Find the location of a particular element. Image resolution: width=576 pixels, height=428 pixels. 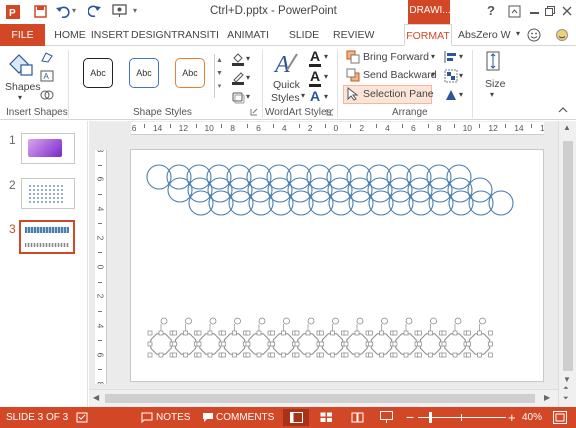

shapes-icon is located at coordinates (21, 64).